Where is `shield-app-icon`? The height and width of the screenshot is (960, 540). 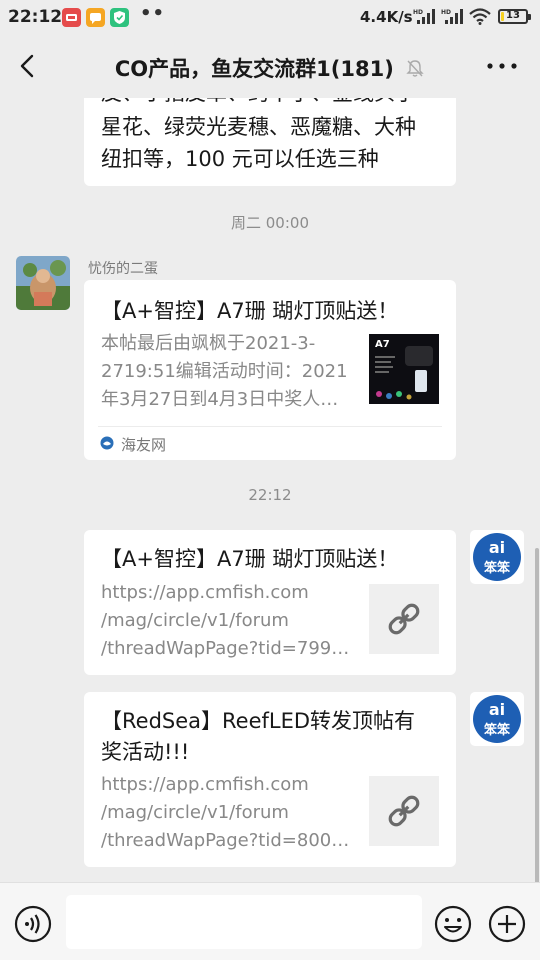 shield-app-icon is located at coordinates (119, 17).